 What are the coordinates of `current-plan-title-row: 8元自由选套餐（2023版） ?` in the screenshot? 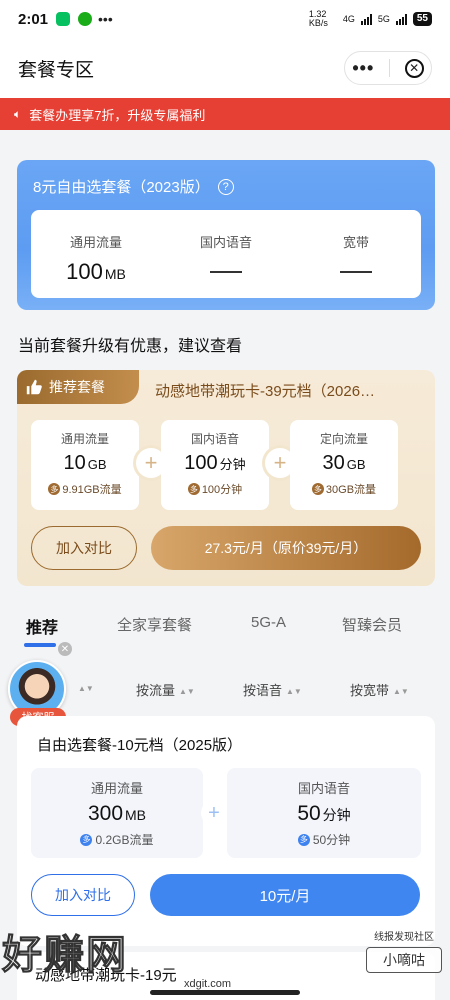 It's located at (133, 186).